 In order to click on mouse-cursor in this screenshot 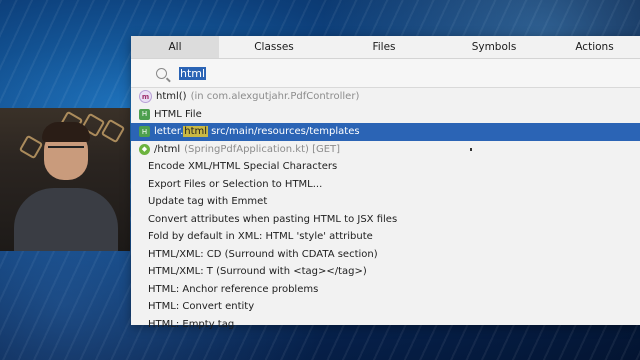, I will do `click(471, 149)`.